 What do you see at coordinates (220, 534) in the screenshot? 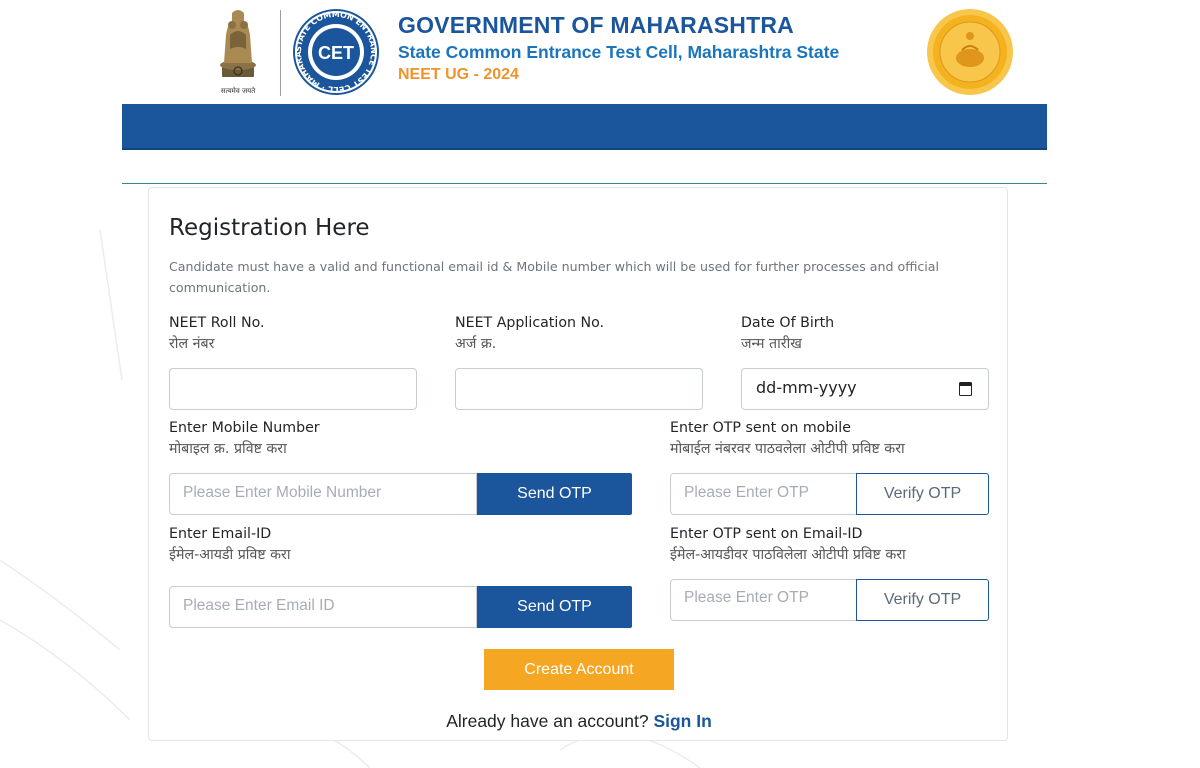
I see `email-label-en: Enter Email-ID` at bounding box center [220, 534].